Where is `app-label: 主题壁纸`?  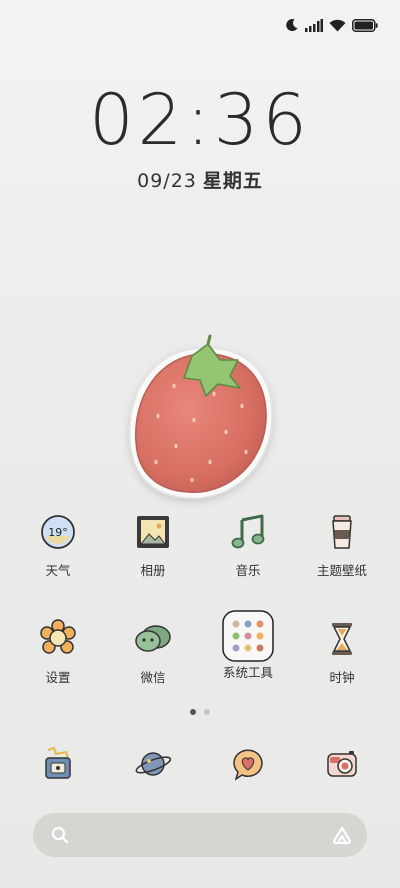 app-label: 主题壁纸 is located at coordinates (341, 570).